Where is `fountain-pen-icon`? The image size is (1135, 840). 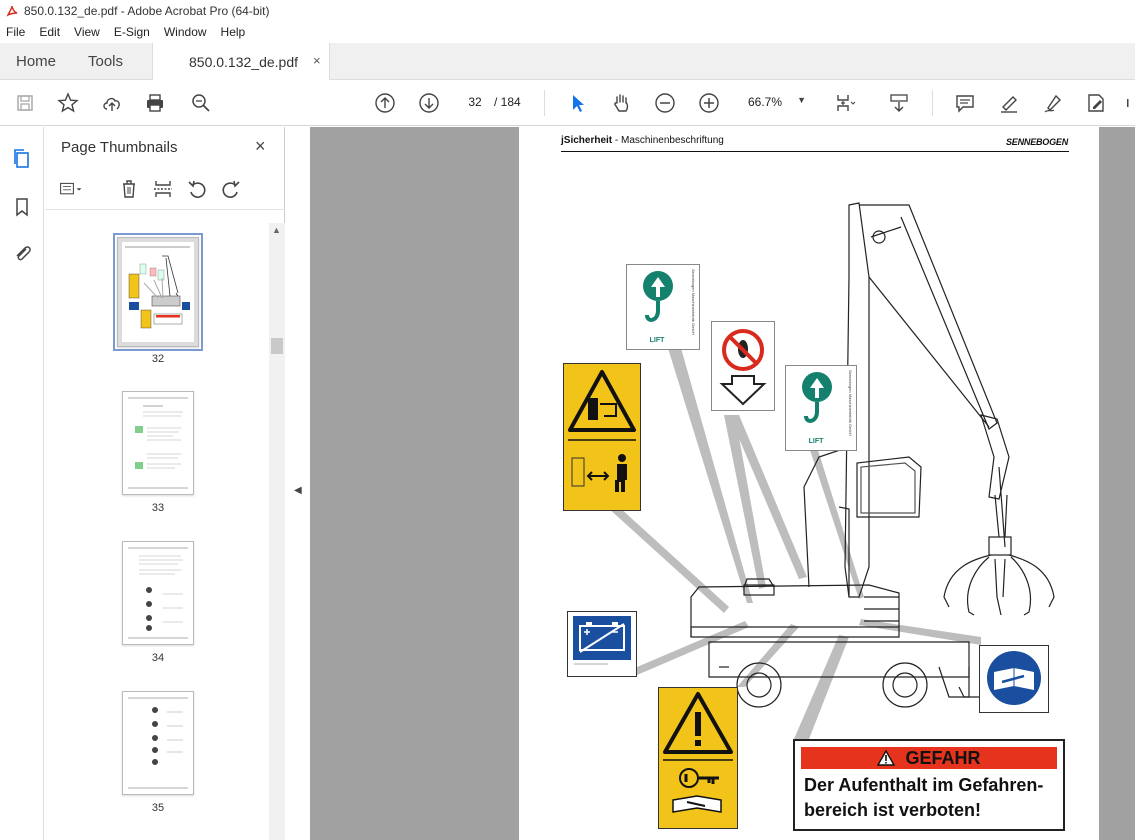 fountain-pen-icon is located at coordinates (1052, 103).